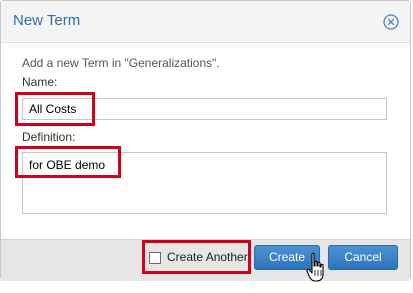  I want to click on close-icon, so click(391, 22).